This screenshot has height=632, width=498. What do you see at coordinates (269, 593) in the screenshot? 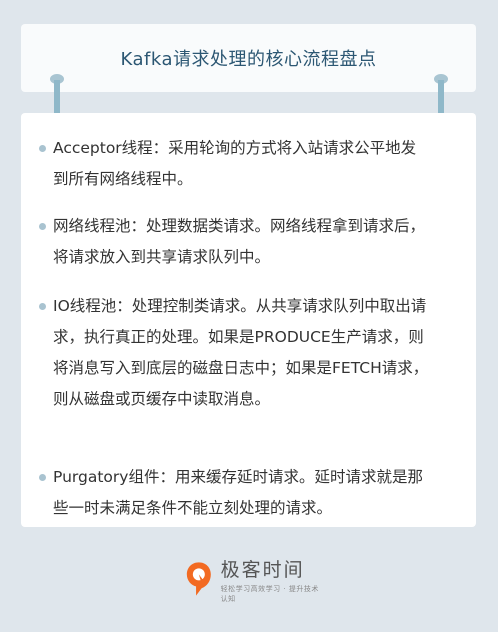
I see `brand-slogan: 轻松学习高效学习 · 提升技术认知` at bounding box center [269, 593].